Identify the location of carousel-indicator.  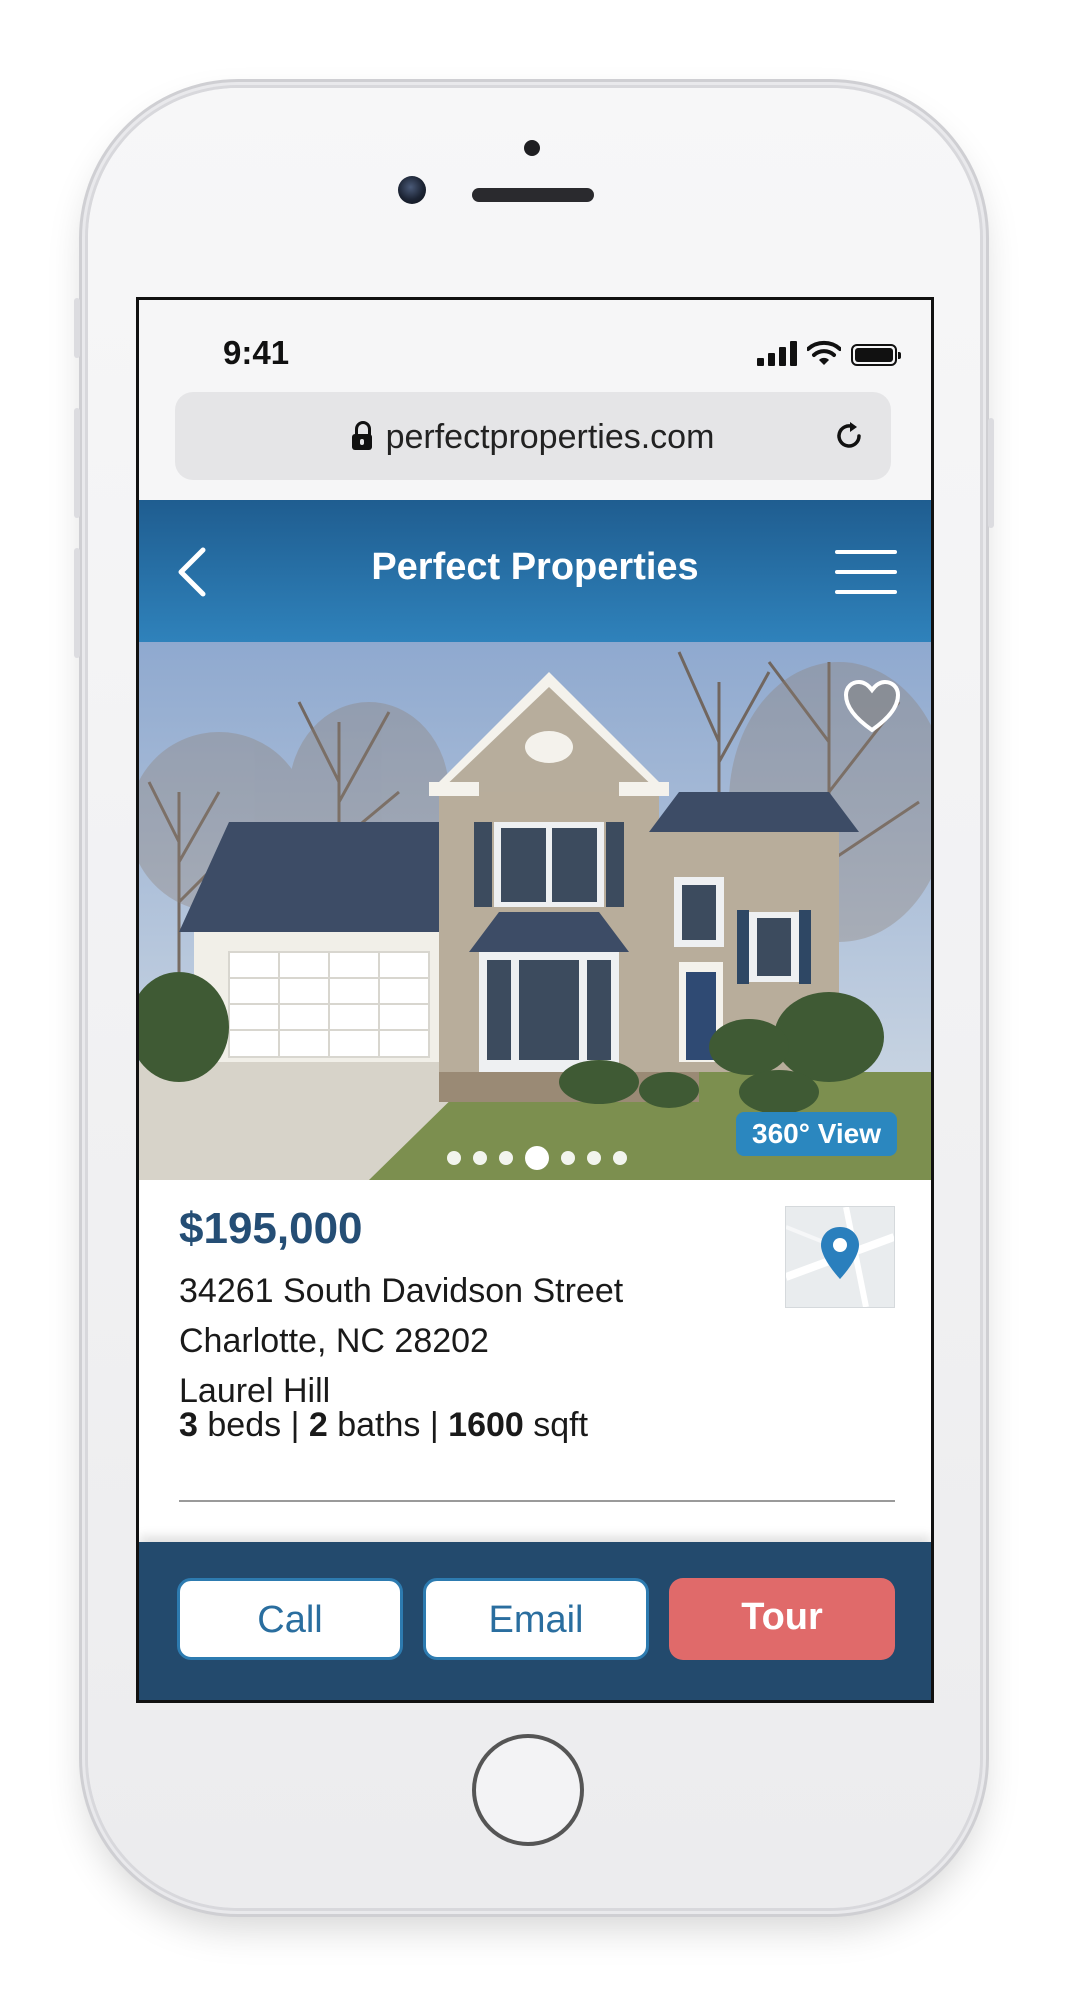
(537, 1158).